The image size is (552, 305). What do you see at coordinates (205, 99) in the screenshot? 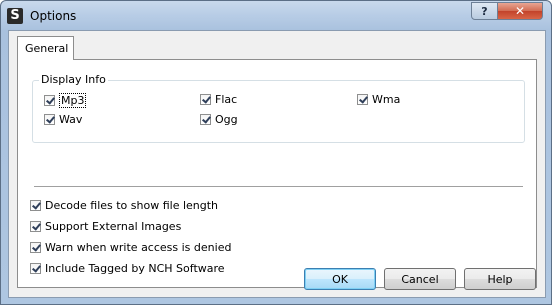
I see `checkbox-flac-box` at bounding box center [205, 99].